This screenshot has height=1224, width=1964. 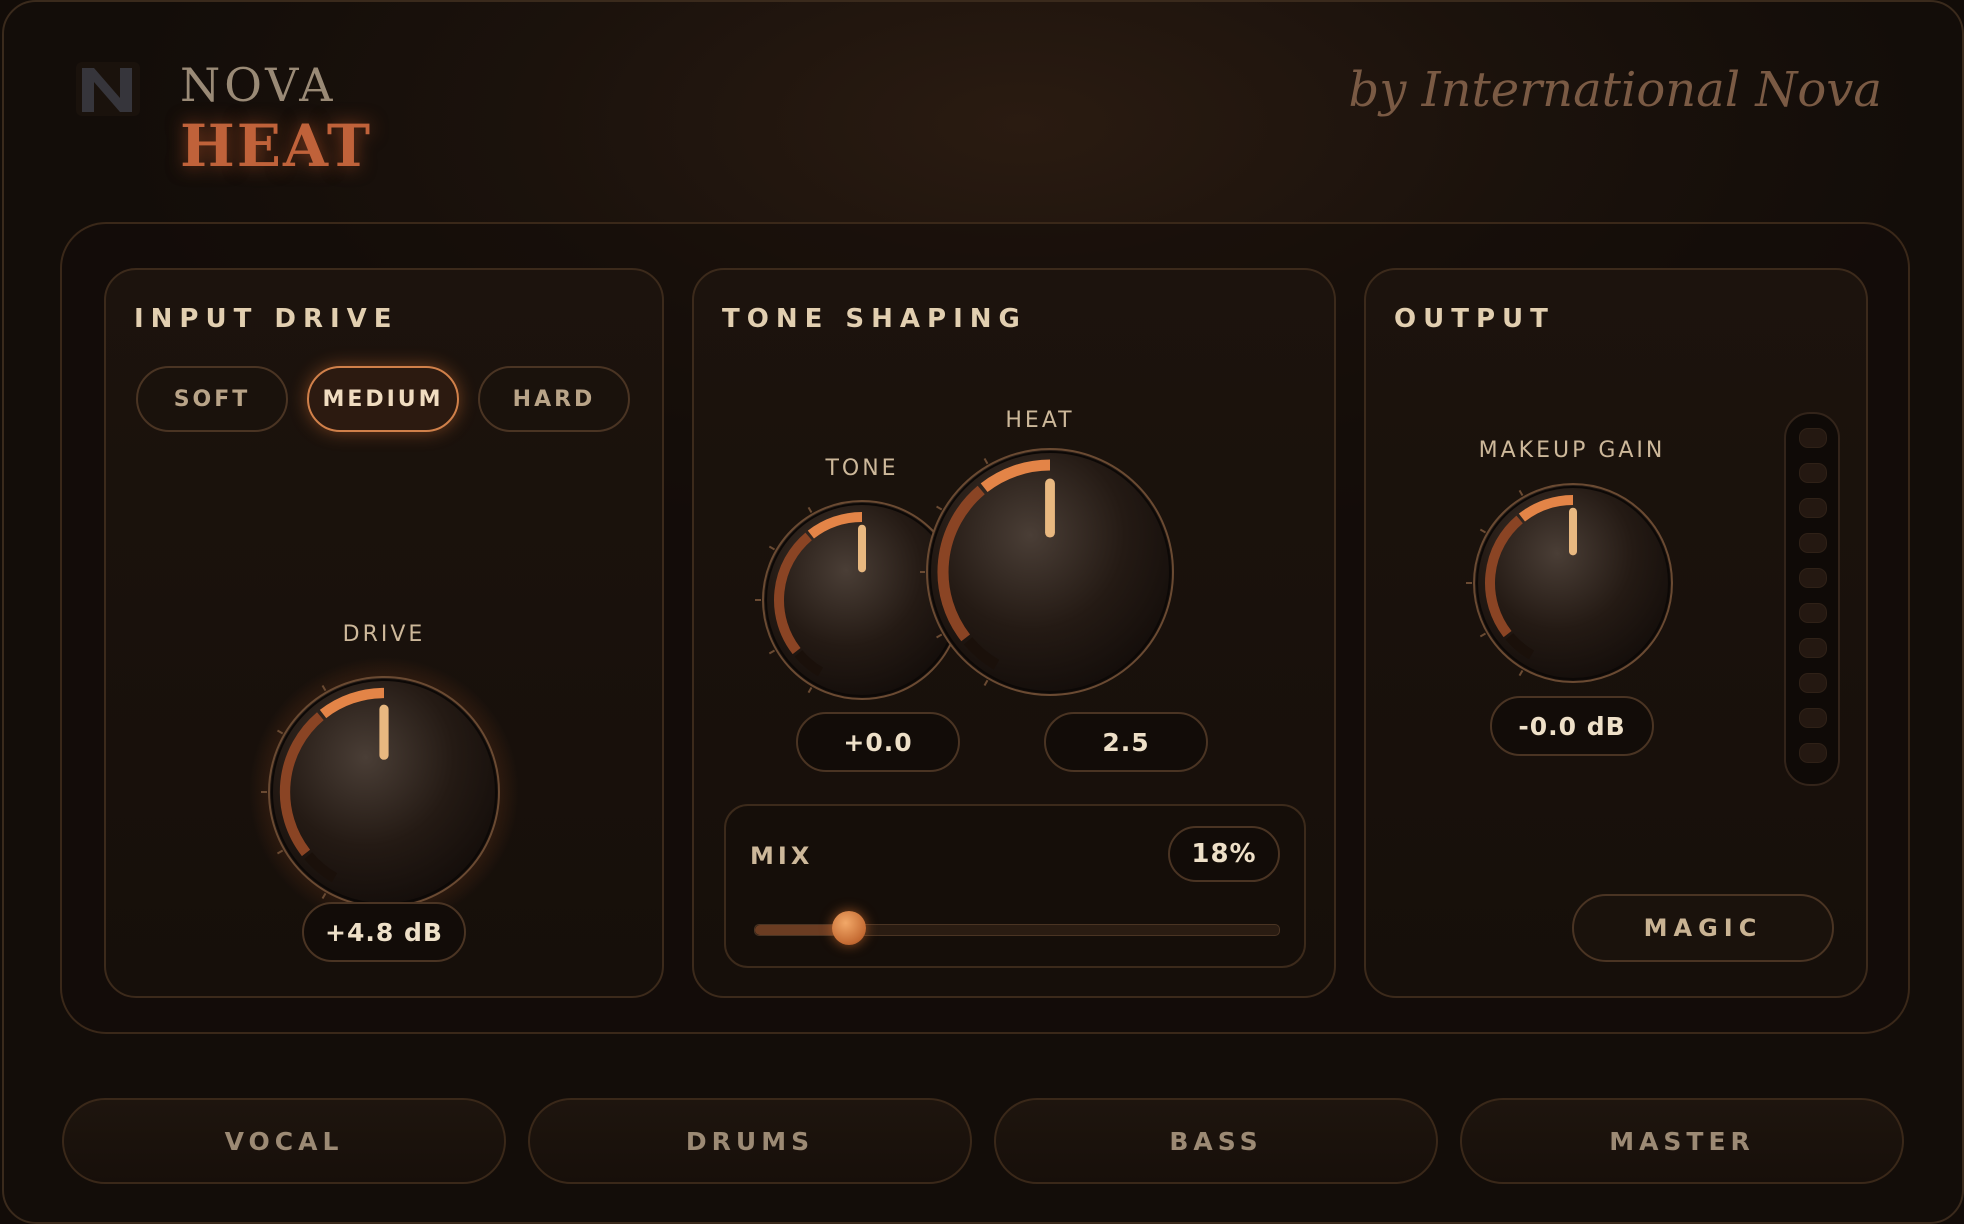 I want to click on input-drive-title: INPUT DRIVE, so click(x=266, y=319).